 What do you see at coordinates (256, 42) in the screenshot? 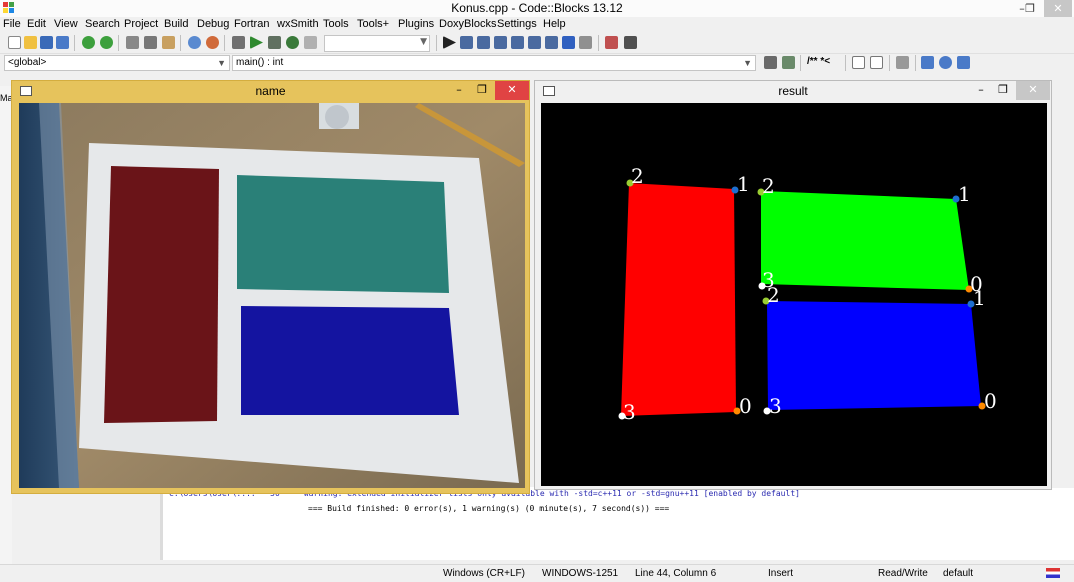
I see `run-icon` at bounding box center [256, 42].